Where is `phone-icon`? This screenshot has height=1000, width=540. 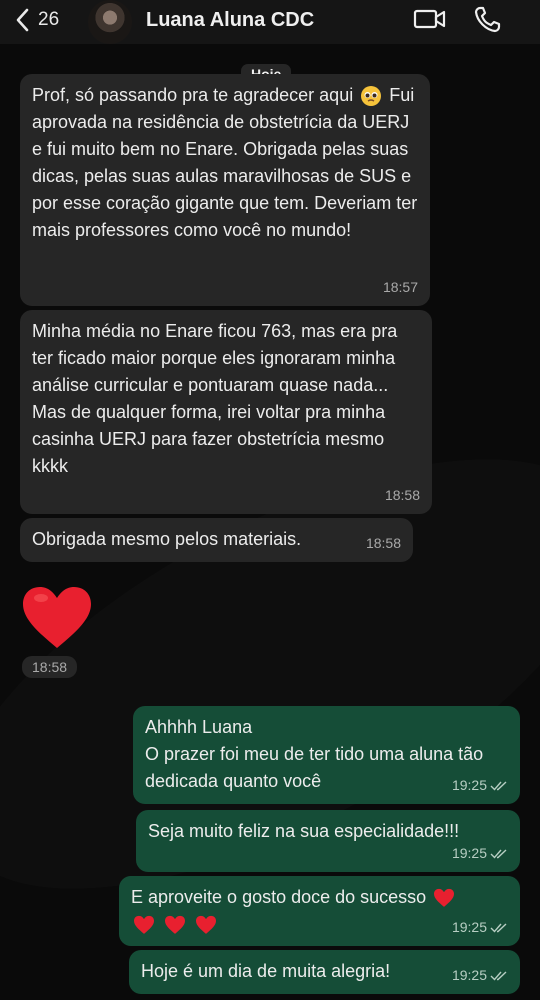
phone-icon is located at coordinates (487, 19).